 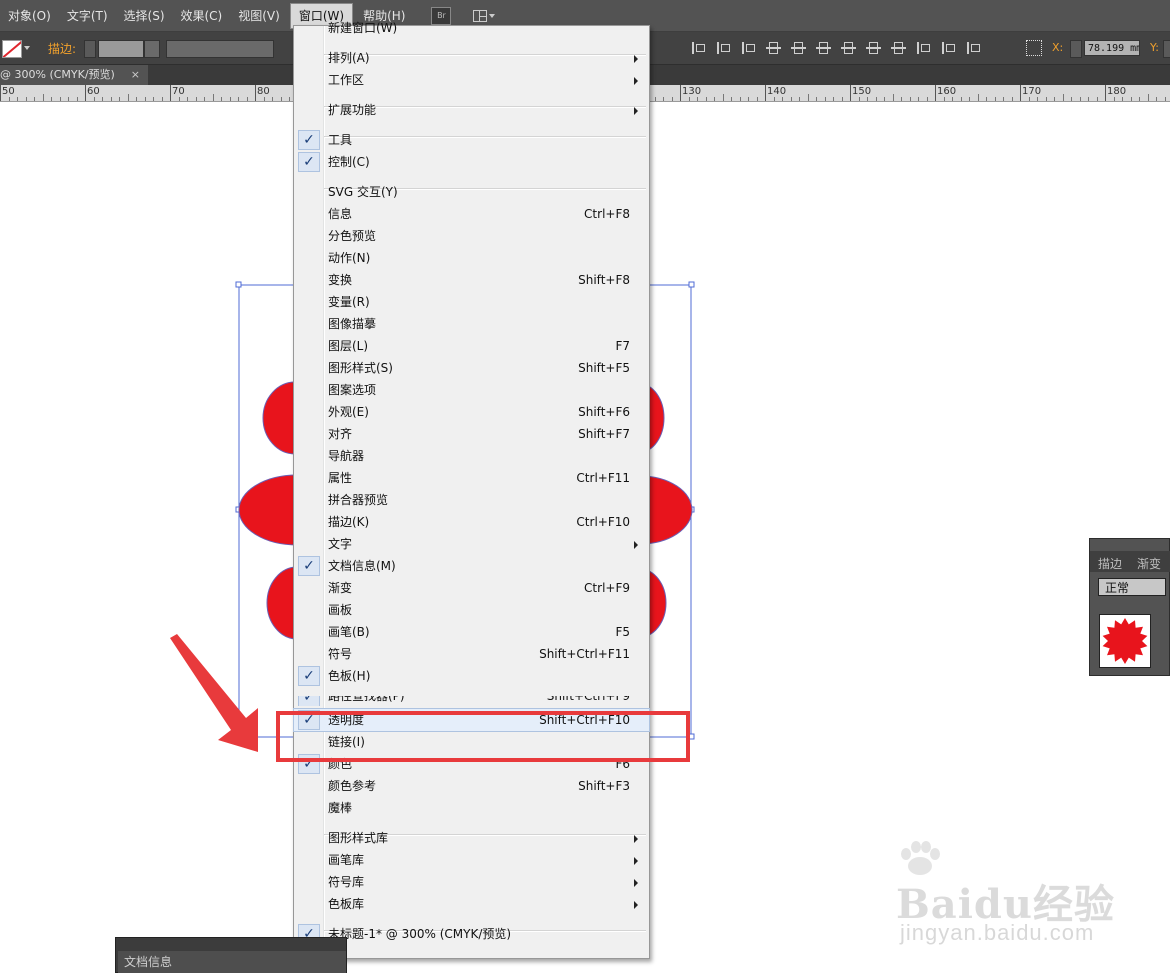 What do you see at coordinates (471, 412) in the screenshot?
I see `menu-item: 外观(E) Shift+F6` at bounding box center [471, 412].